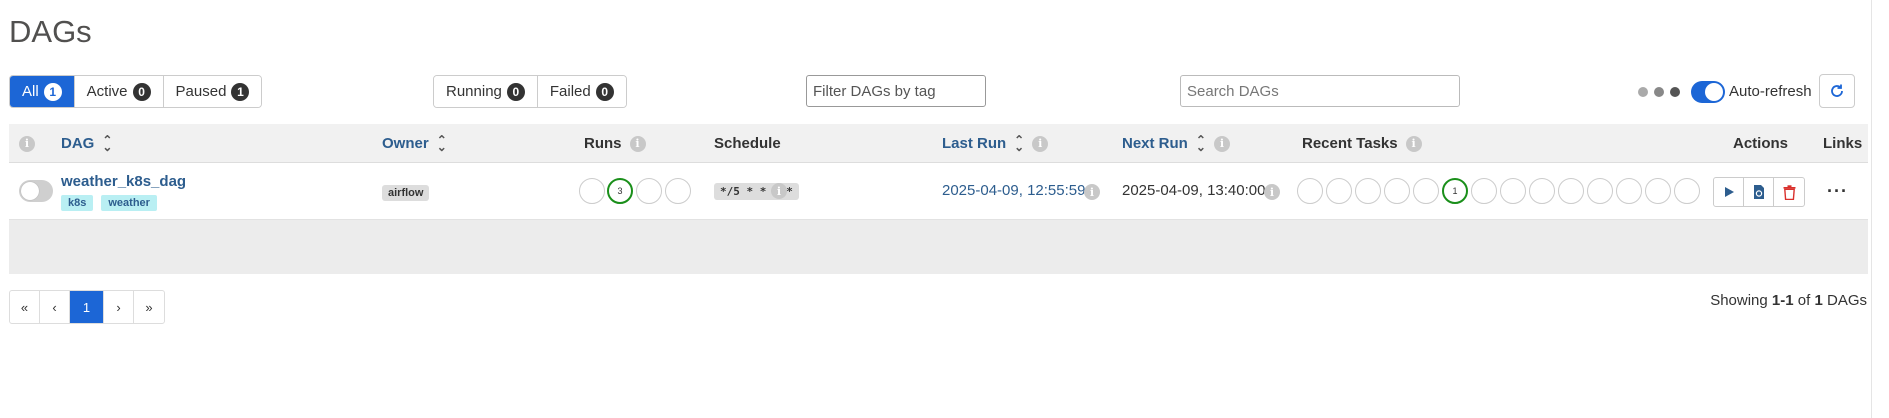  Describe the element at coordinates (1837, 191) in the screenshot. I see `more-links-icon: ···` at that location.